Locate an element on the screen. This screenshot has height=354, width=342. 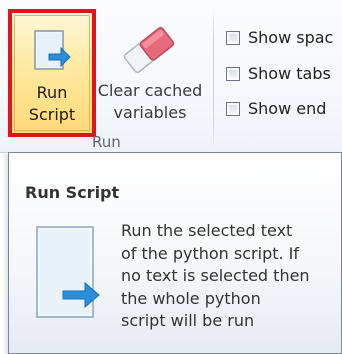
clear-cached-label-line2: variables is located at coordinates (150, 112).